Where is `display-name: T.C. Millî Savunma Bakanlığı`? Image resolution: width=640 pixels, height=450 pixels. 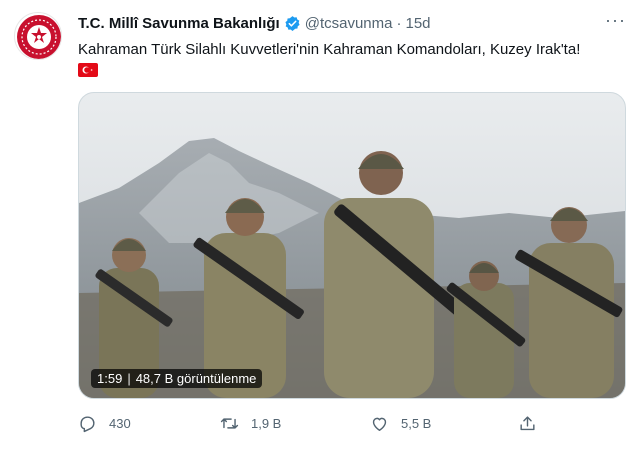 display-name: T.C. Millî Savunma Bakanlığı is located at coordinates (179, 23).